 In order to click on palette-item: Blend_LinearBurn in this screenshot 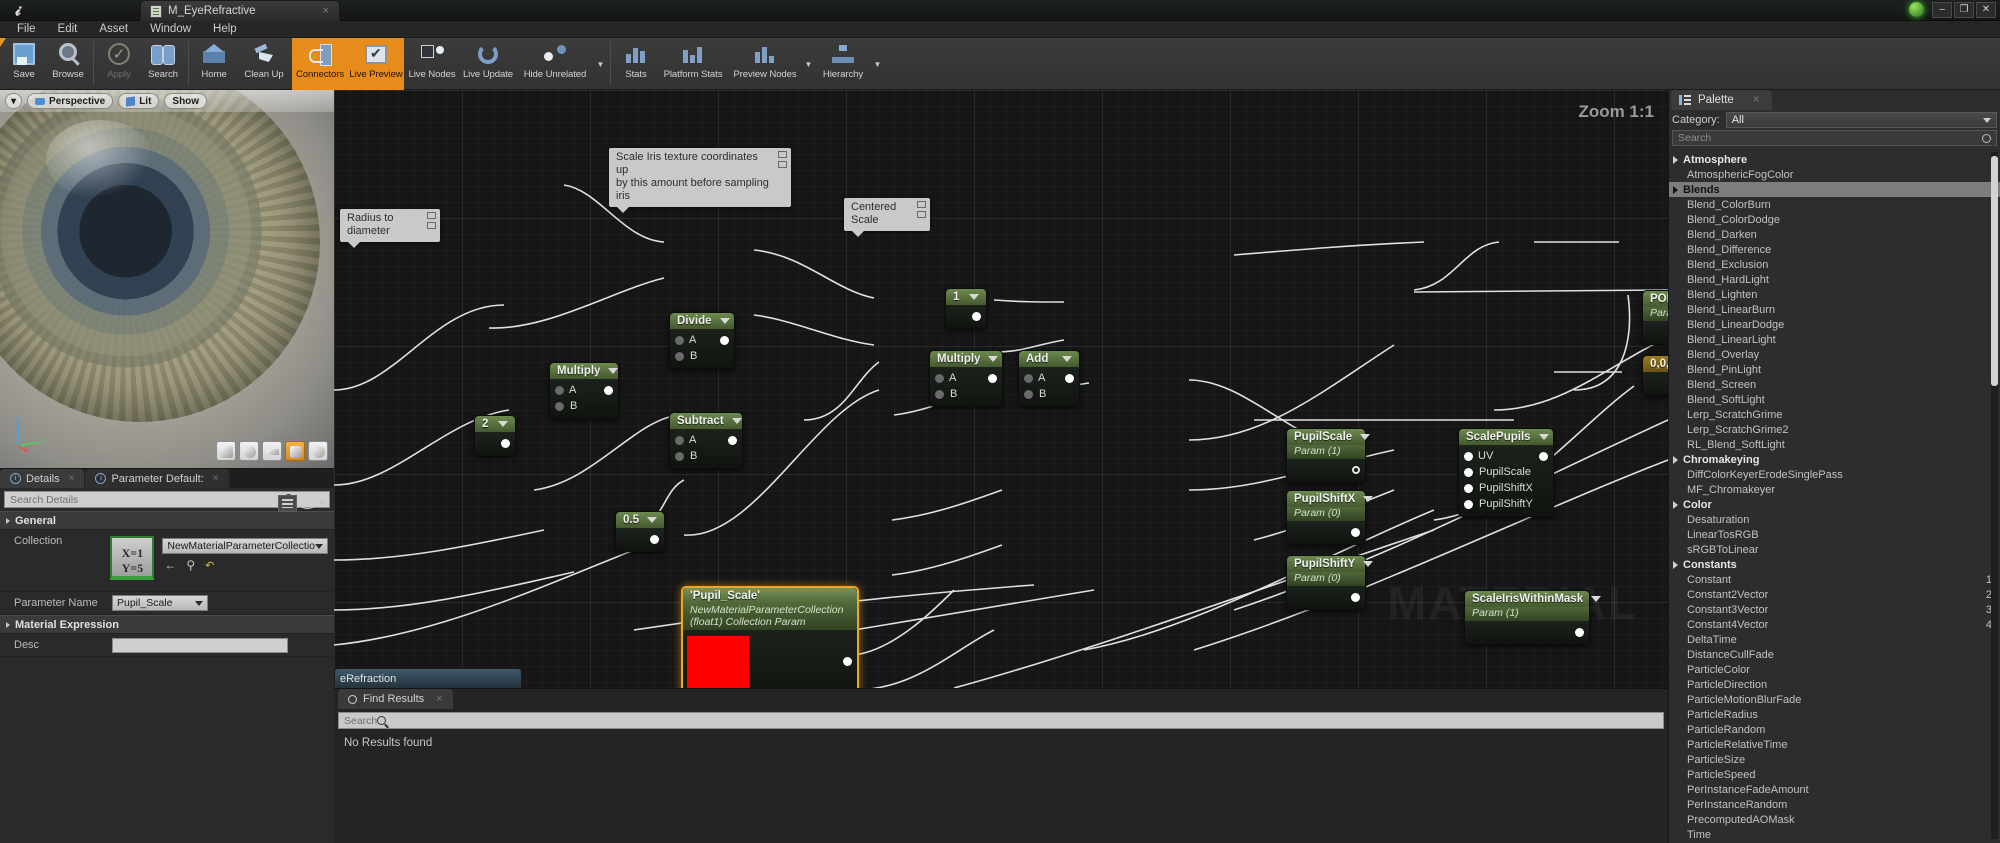, I will do `click(1834, 309)`.